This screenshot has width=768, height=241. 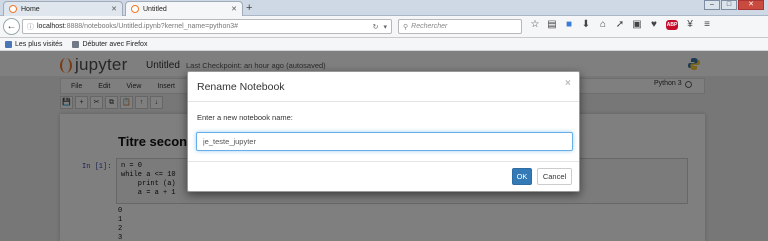 I want to click on search-bar: ⚲ Rechercher, so click(x=460, y=26).